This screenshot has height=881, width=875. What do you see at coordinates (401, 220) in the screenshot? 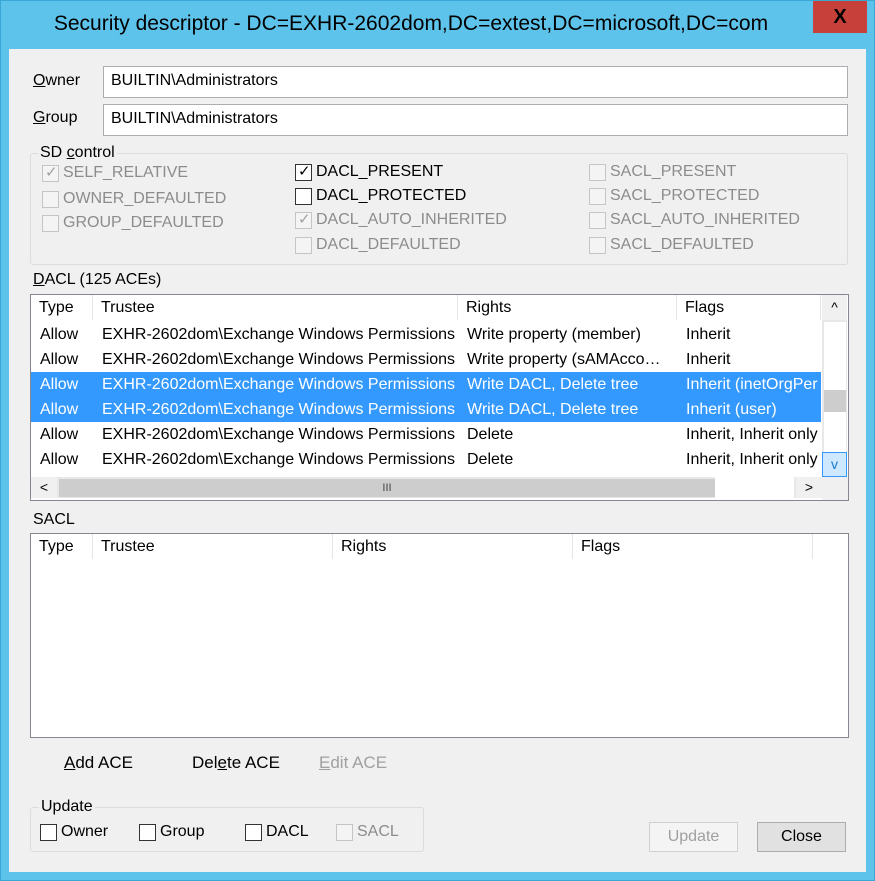
I see `dacl-auto-inherited-checkbox: ✓ DACL_AUTO_INHERITED` at bounding box center [401, 220].